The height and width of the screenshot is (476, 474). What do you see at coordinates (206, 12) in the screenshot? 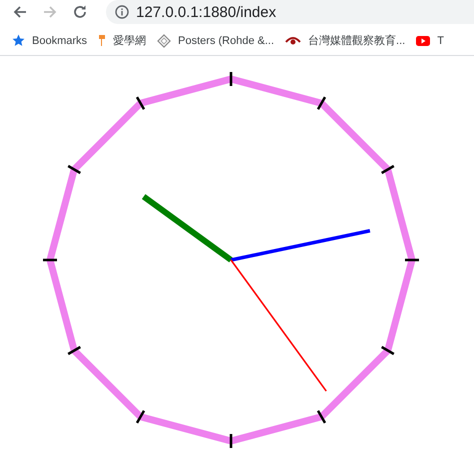
I see `url-text: 127.0.0.1:1880/index` at bounding box center [206, 12].